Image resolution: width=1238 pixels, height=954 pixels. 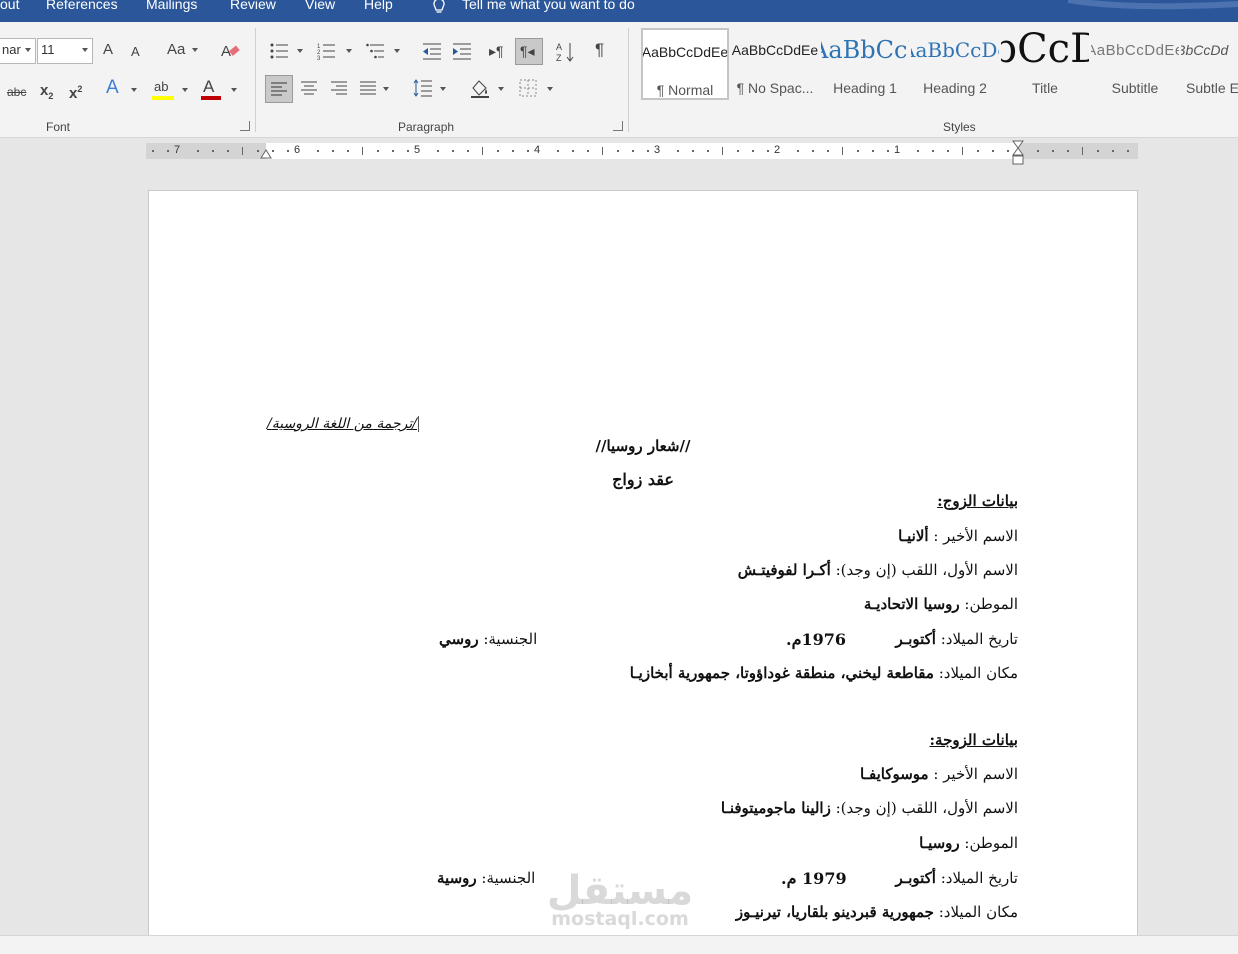 What do you see at coordinates (279, 89) in the screenshot?
I see `align-left-button` at bounding box center [279, 89].